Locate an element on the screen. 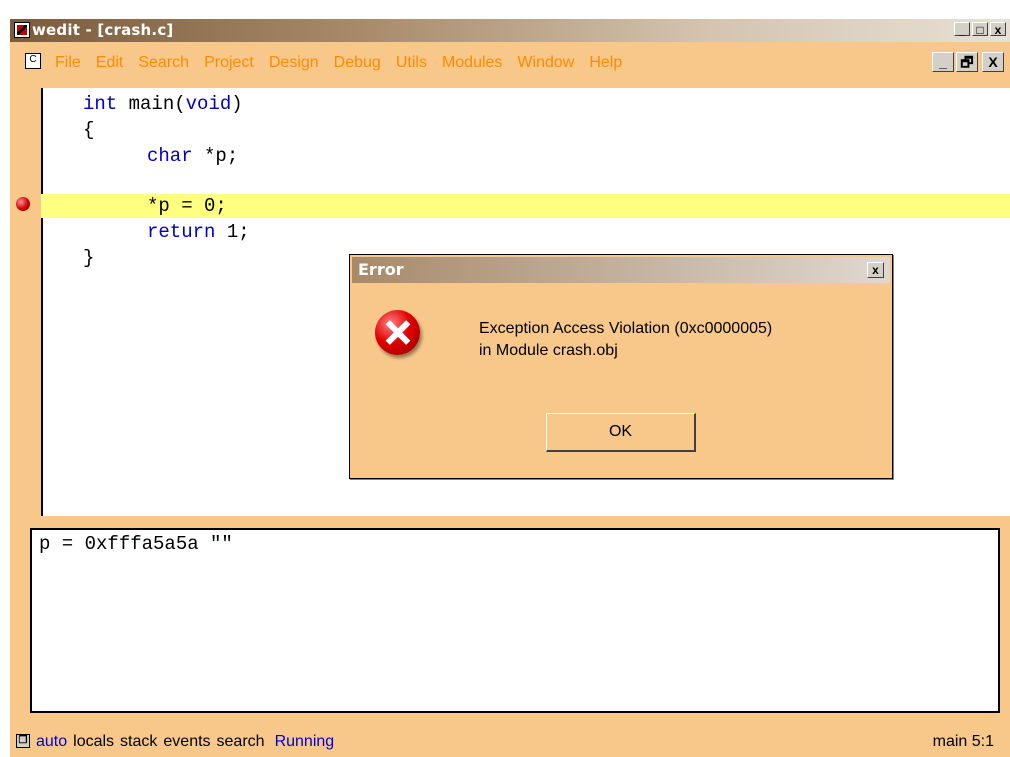 This screenshot has height=757, width=1010. menu-utils: Utils is located at coordinates (411, 63).